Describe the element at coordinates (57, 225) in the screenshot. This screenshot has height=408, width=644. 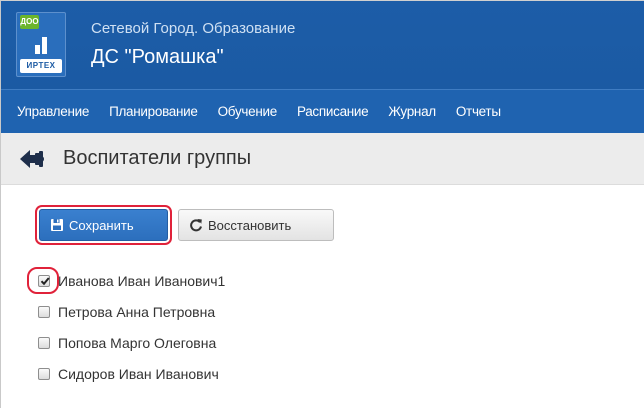
I see `save-icon` at that location.